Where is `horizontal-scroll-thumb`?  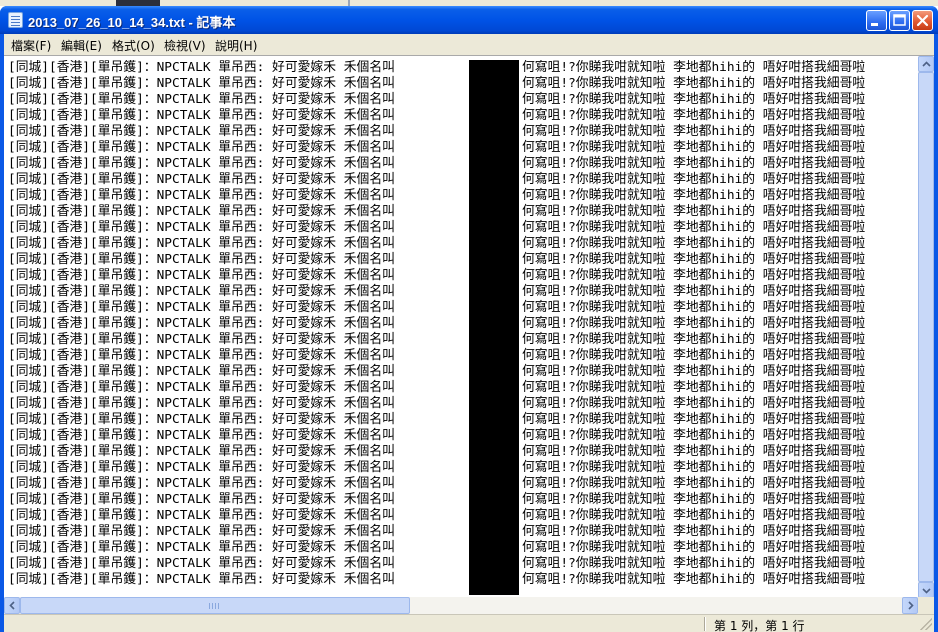 horizontal-scroll-thumb is located at coordinates (215, 605).